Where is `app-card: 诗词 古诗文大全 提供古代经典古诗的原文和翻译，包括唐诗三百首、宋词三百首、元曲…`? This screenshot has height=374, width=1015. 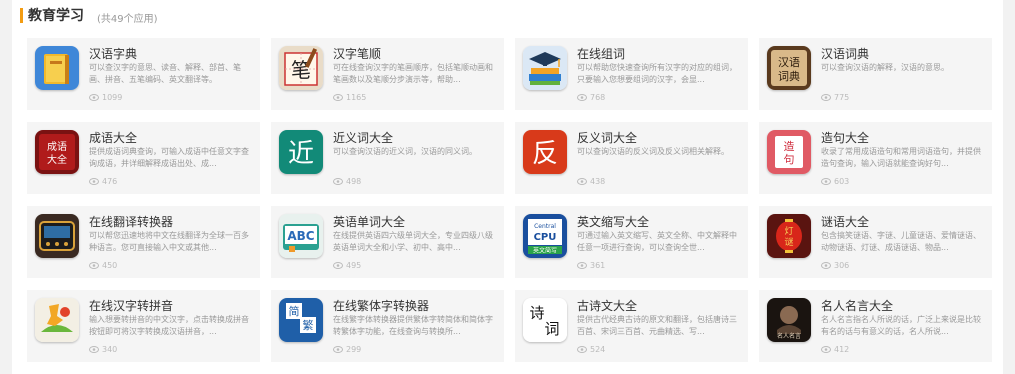 app-card: 诗词 古诗文大全 提供古代经典古诗的原文和翻译，包括唐诗三百首、宋词三百首、元曲… is located at coordinates (631, 326).